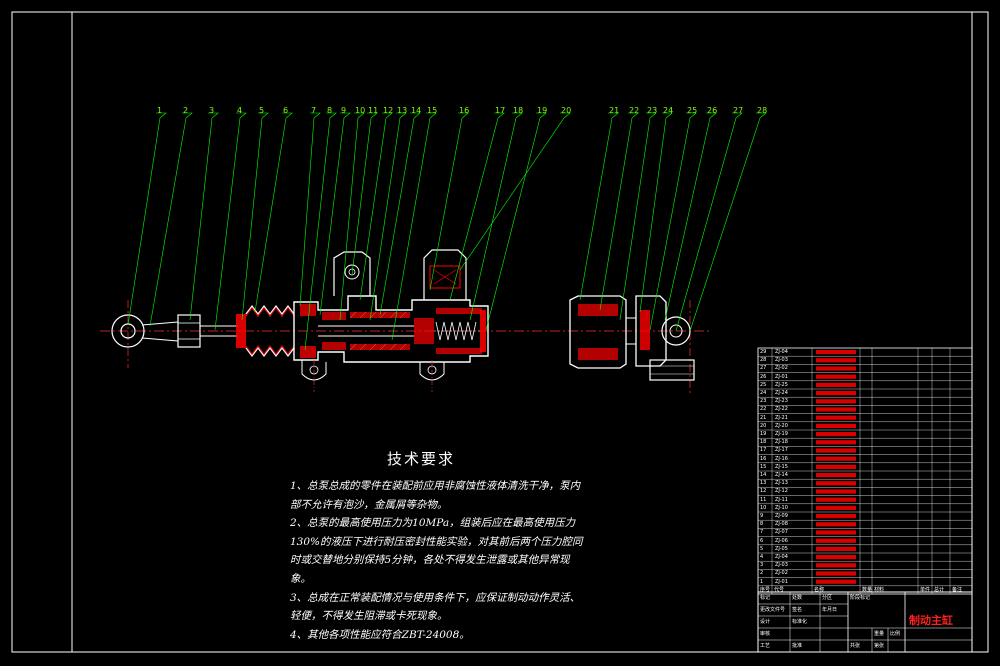  Describe the element at coordinates (360, 110) in the screenshot. I see `callout-number: 10` at that location.